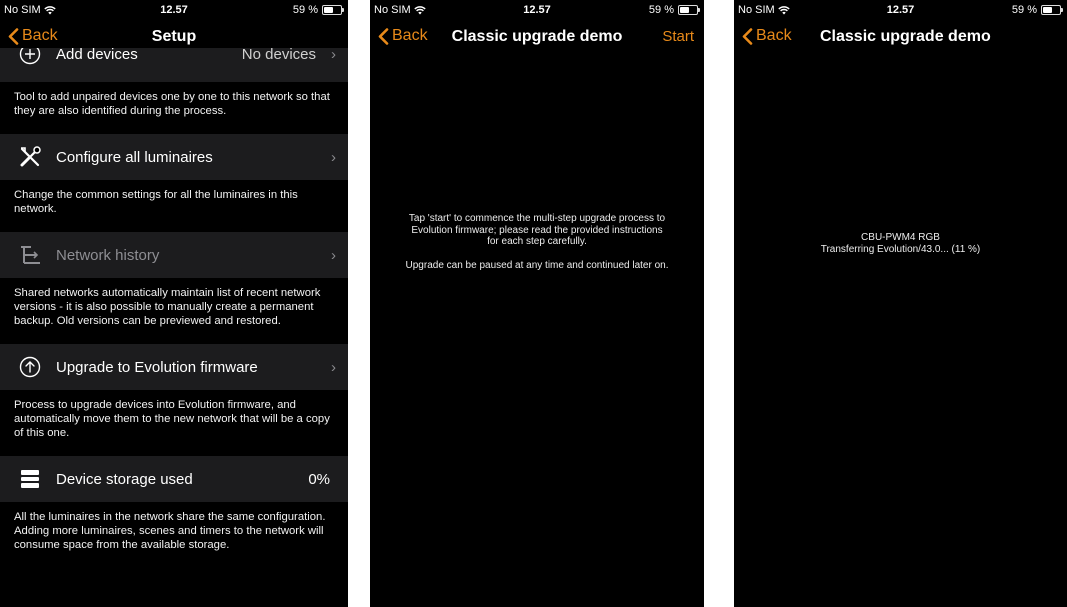 Image resolution: width=1067 pixels, height=607 pixels. I want to click on configure-luminaires-row: Configure all luminaires ›, so click(174, 157).